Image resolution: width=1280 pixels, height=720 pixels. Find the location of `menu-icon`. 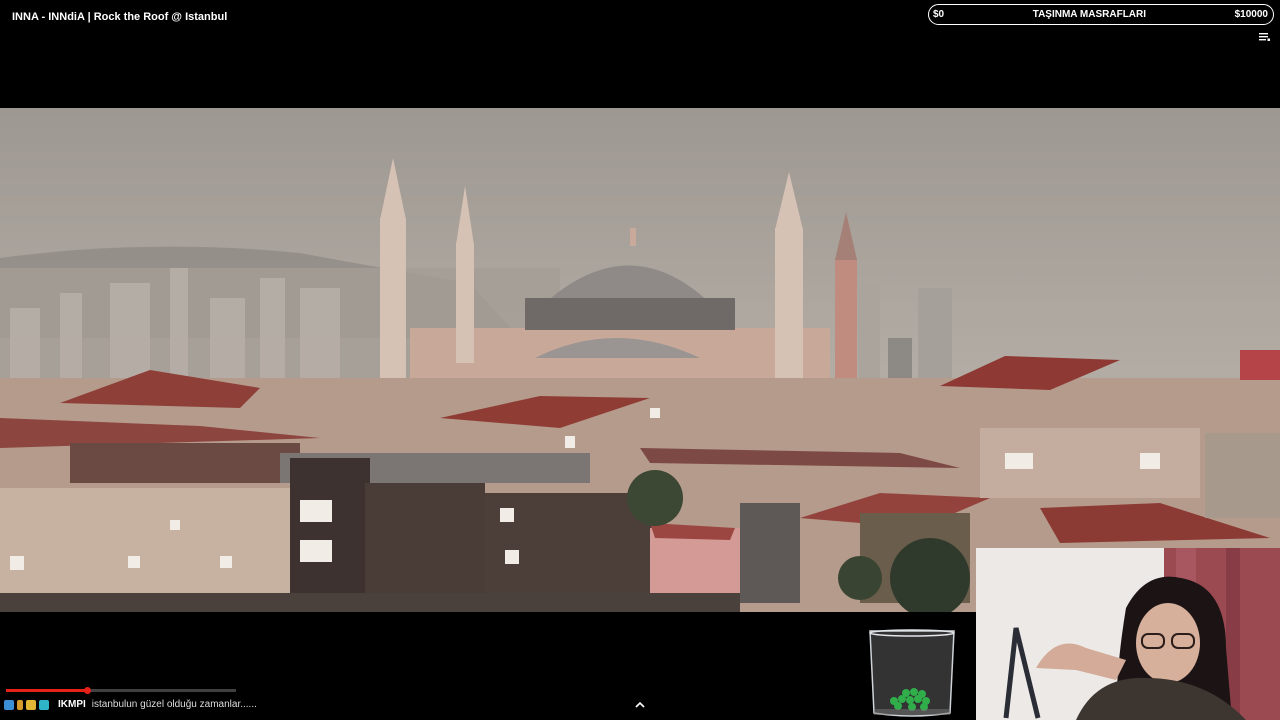

menu-icon is located at coordinates (1264, 37).